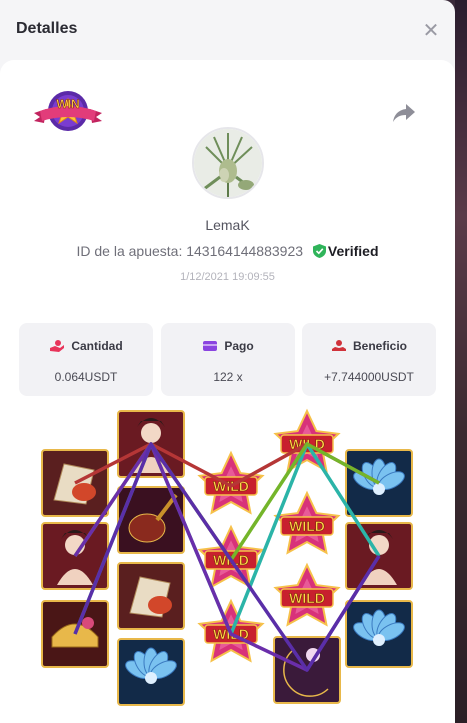  Describe the element at coordinates (319, 251) in the screenshot. I see `verified-shield-icon` at that location.